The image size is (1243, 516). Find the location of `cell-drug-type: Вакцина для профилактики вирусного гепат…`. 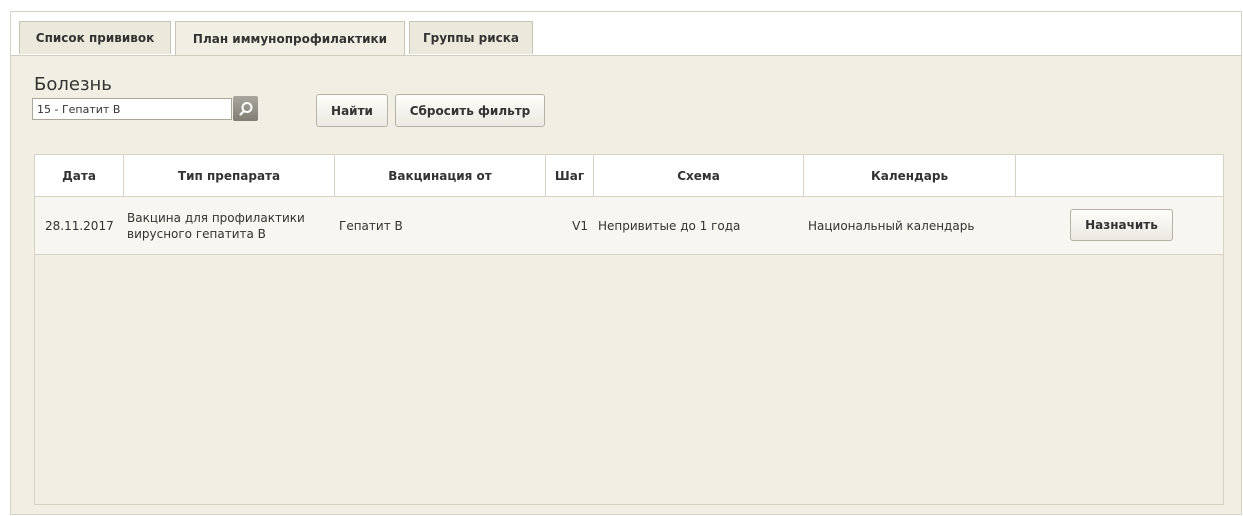

cell-drug-type: Вакцина для профилактики вирусного гепат… is located at coordinates (216, 225).